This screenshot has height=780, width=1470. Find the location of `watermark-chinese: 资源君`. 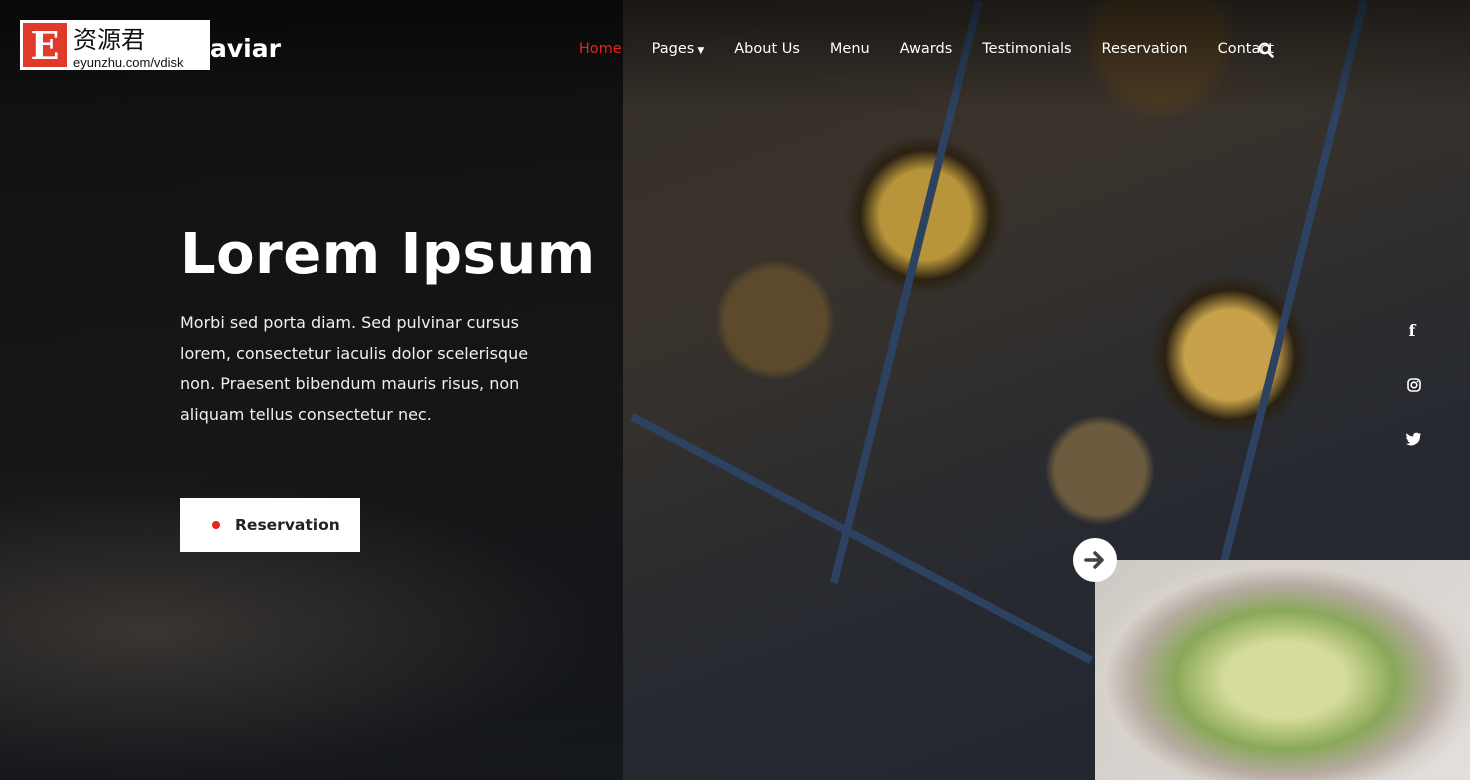

watermark-chinese: 资源君 is located at coordinates (109, 40).